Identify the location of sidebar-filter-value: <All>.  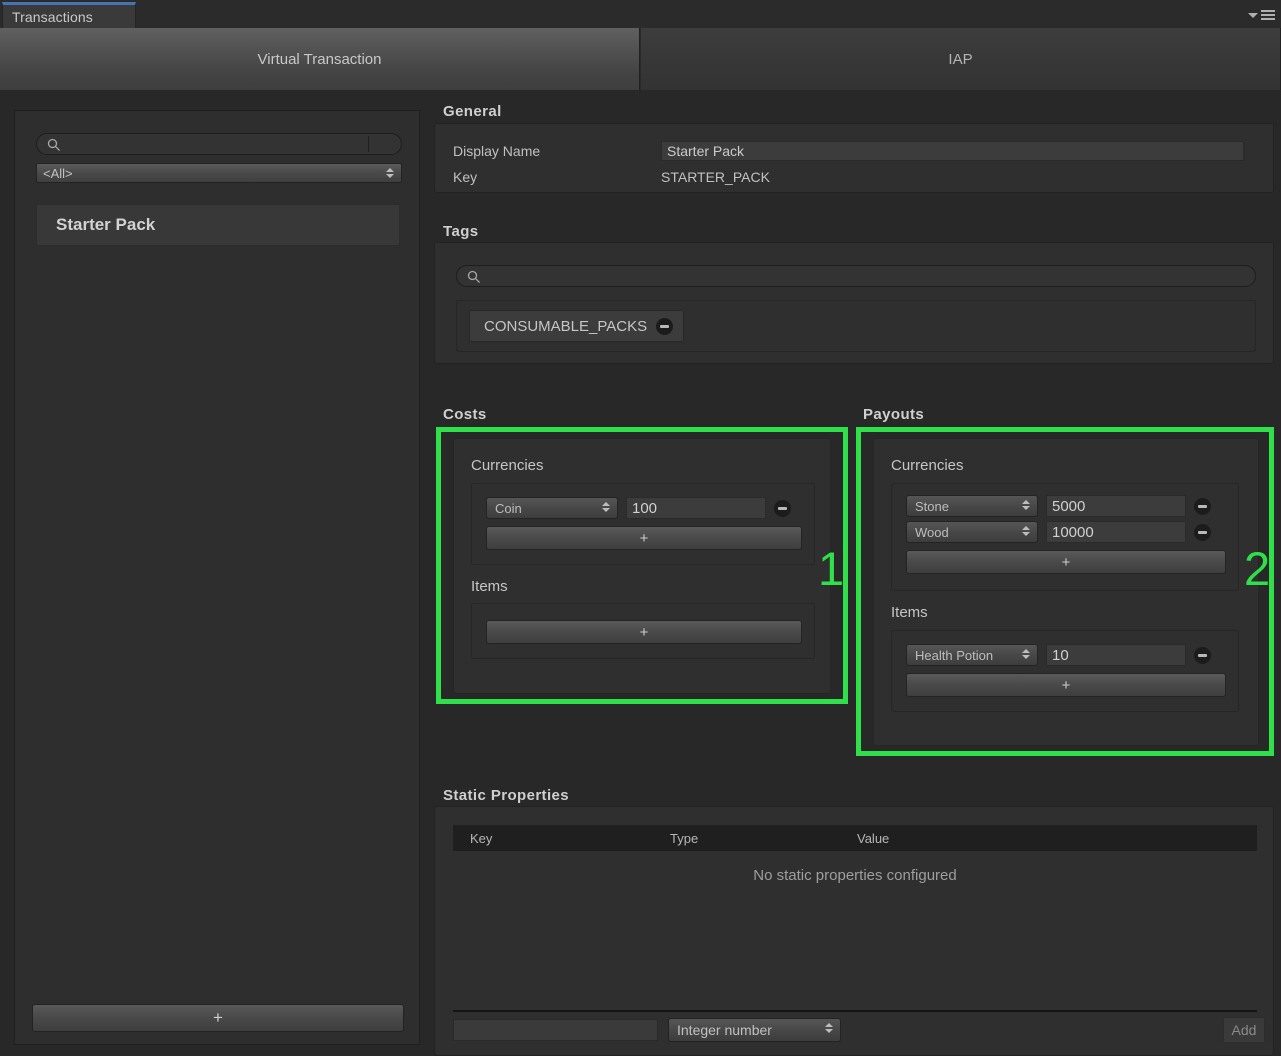
(58, 173).